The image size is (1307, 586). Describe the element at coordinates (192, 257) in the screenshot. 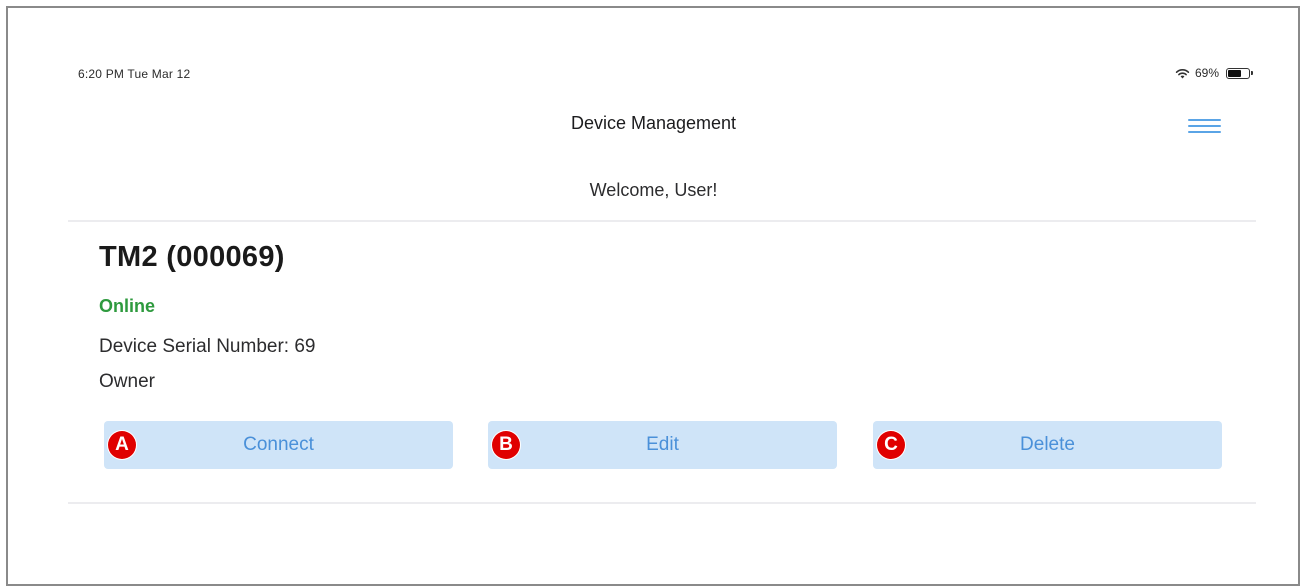

I see `device-name: TM2 (000069)` at that location.